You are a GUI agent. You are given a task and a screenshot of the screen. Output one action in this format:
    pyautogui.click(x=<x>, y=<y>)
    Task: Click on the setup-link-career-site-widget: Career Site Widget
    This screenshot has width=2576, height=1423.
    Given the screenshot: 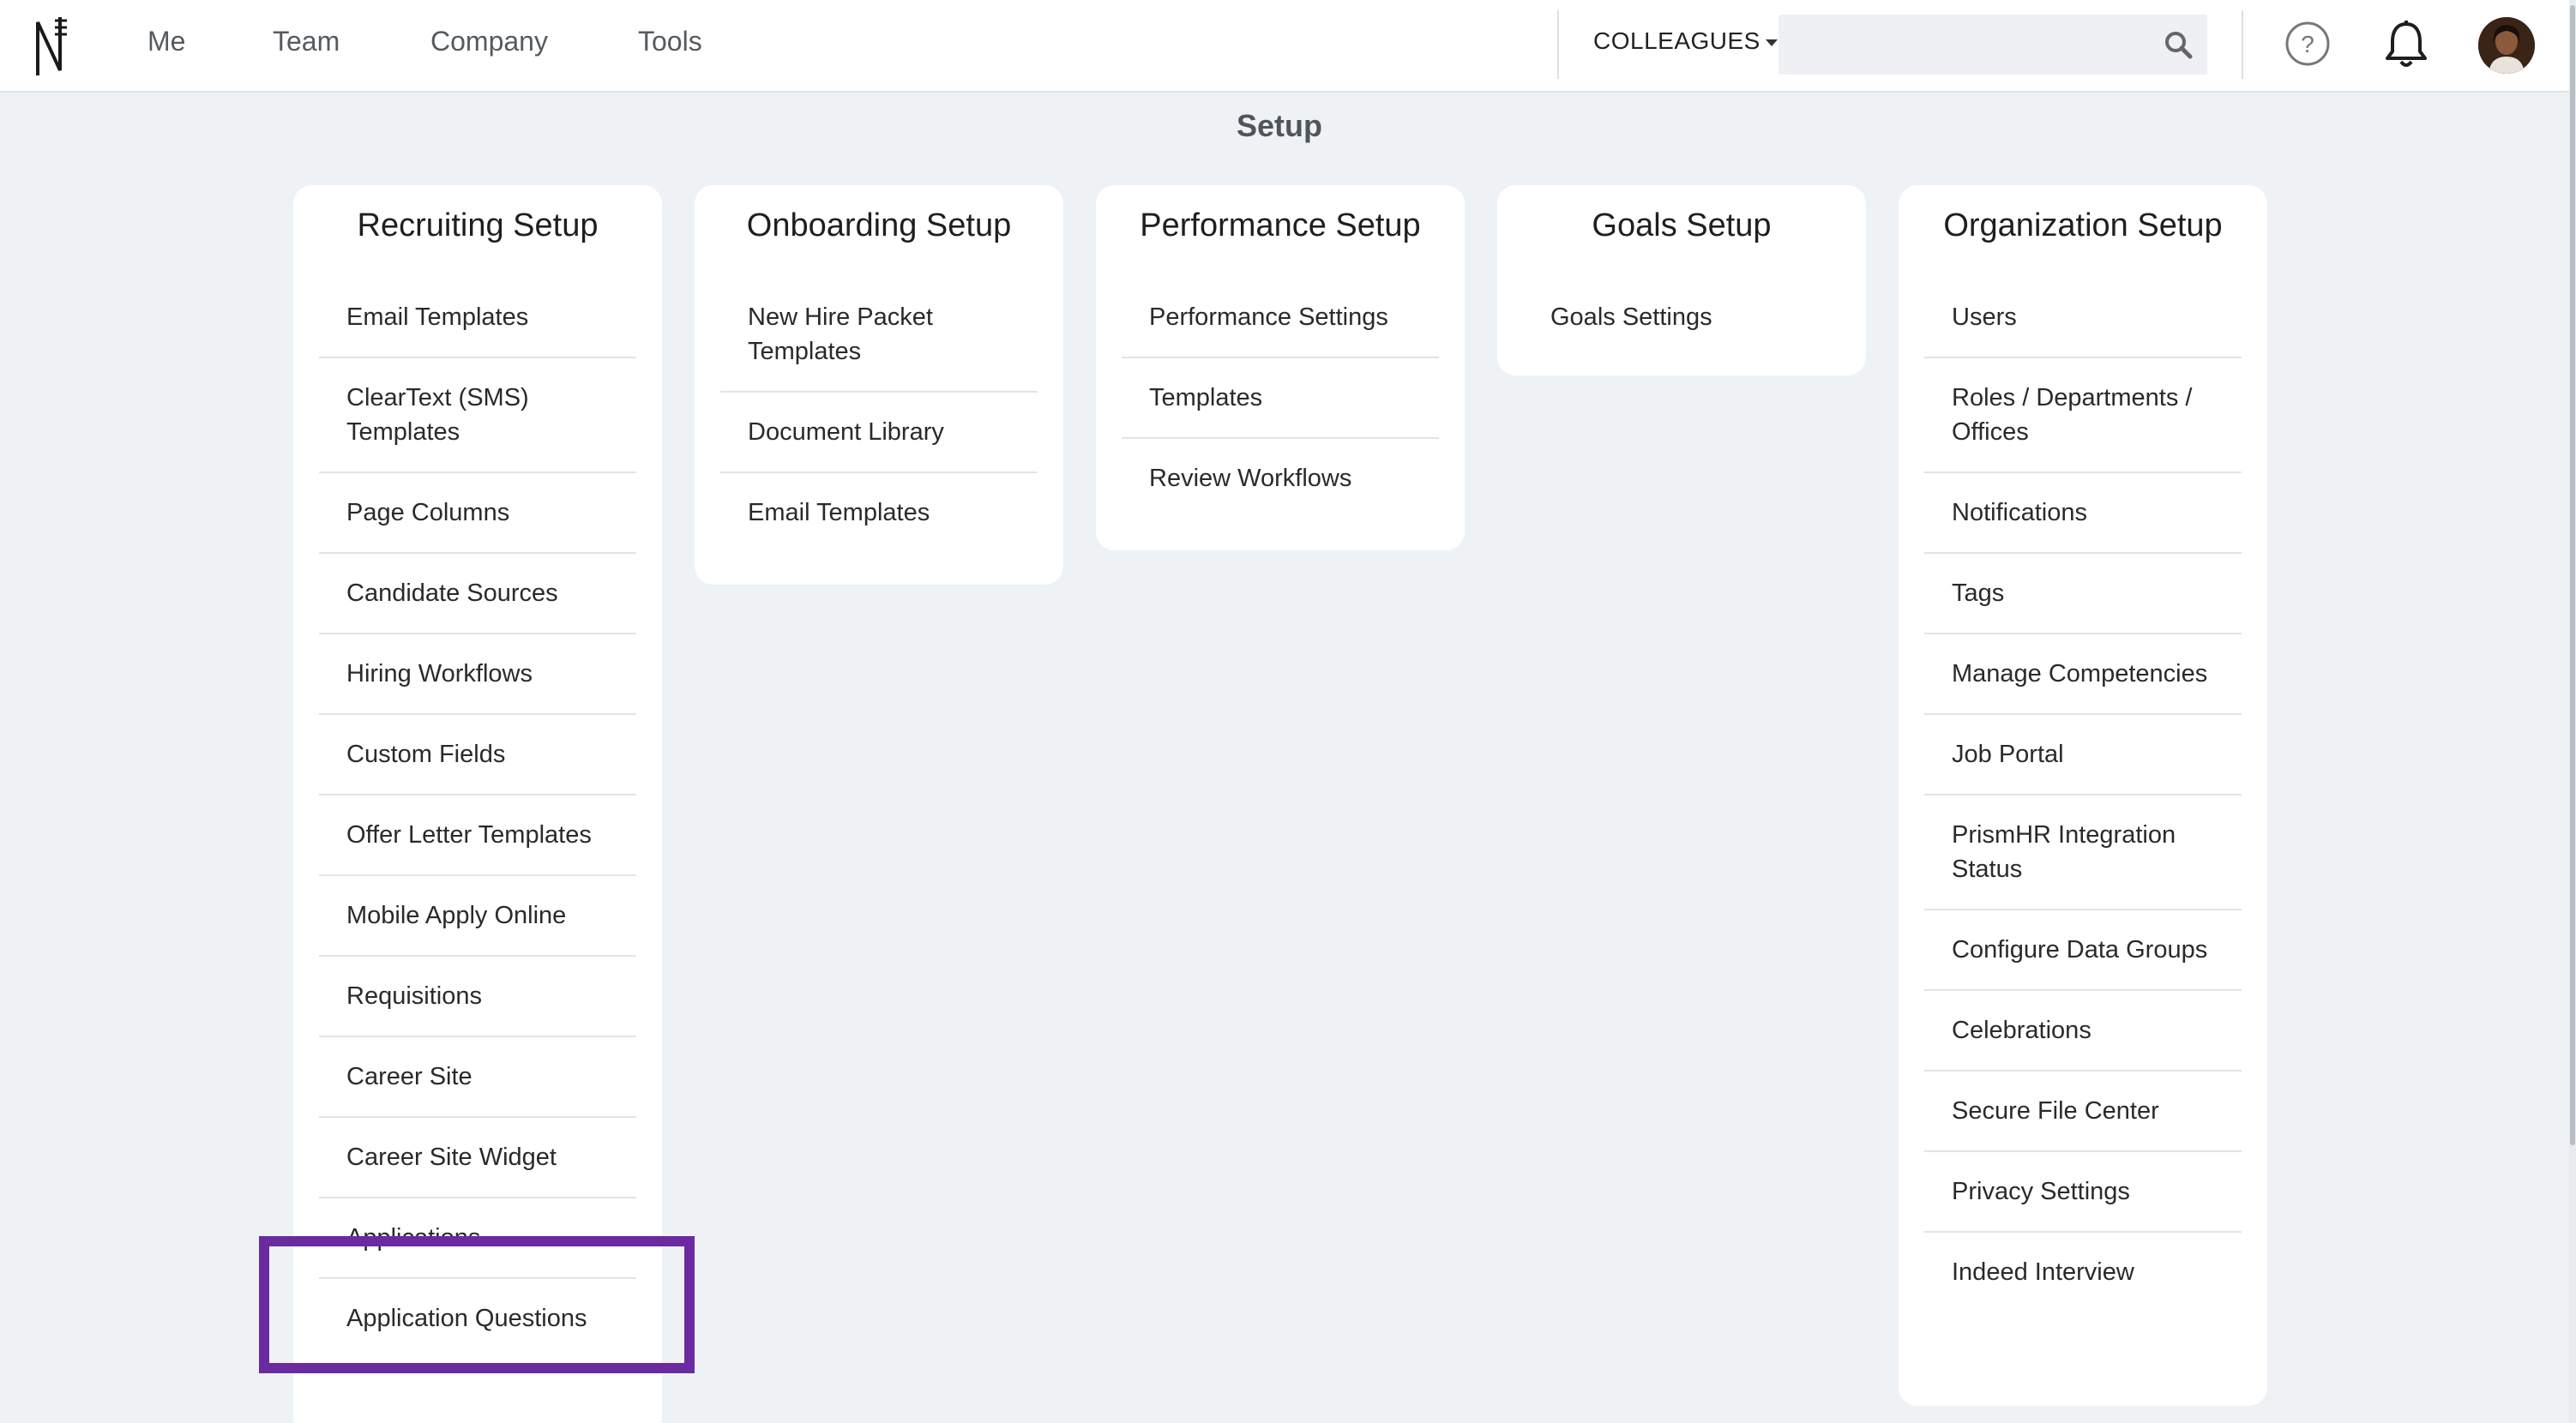 What is the action you would take?
    pyautogui.click(x=477, y=1158)
    